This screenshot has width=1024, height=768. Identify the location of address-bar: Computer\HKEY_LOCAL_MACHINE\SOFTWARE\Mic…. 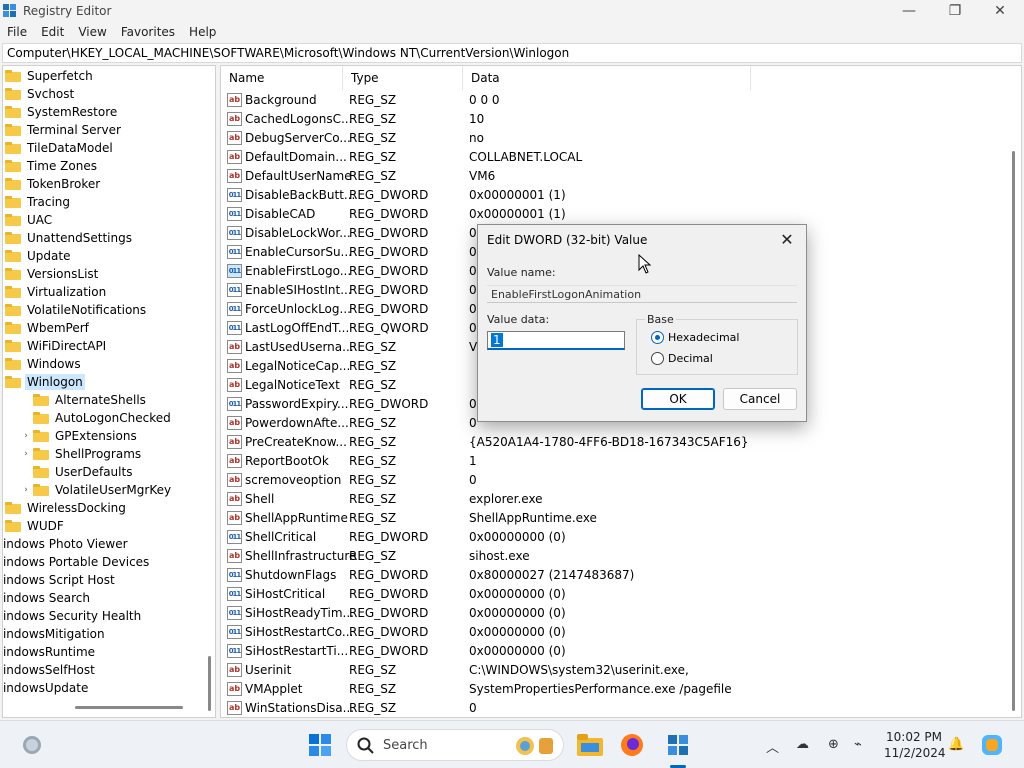
(512, 53).